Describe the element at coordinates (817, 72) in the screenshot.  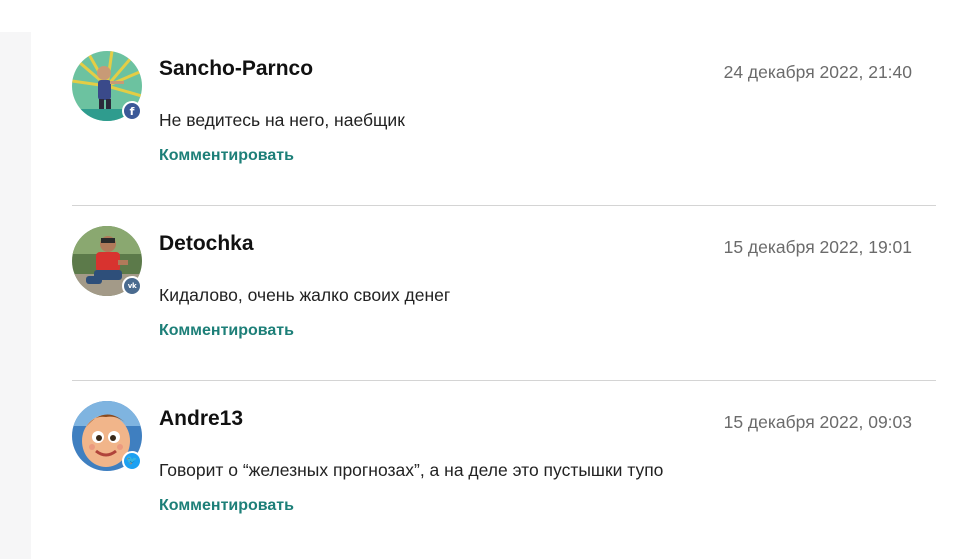
I see `comment-date: 24 декабря 2022, 21:40` at that location.